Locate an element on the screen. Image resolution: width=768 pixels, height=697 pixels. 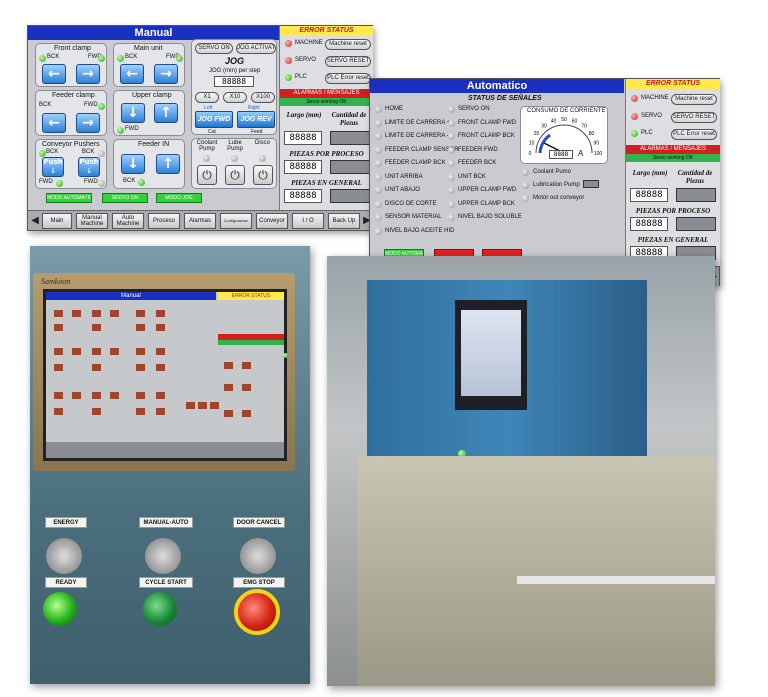
nav-auto: Auto Machine is located at coordinates (128, 221).